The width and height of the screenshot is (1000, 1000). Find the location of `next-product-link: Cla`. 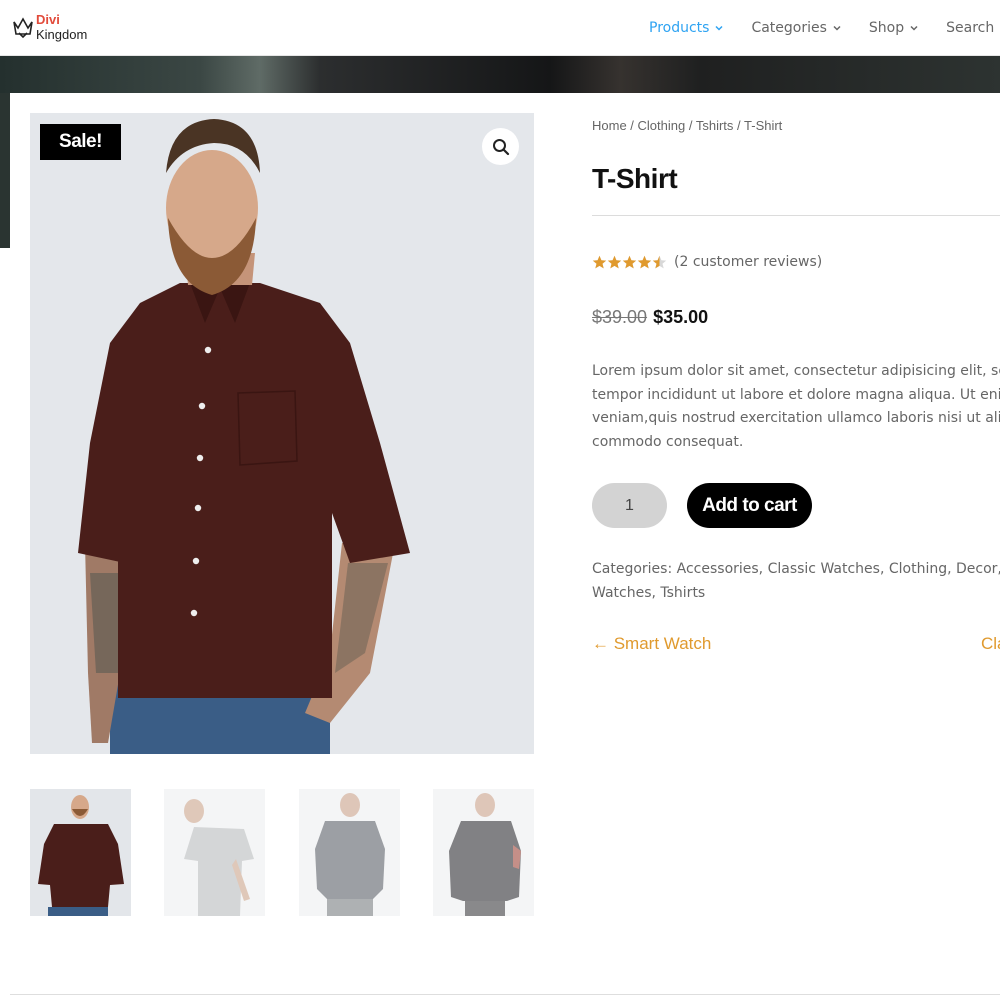

next-product-link: Cla is located at coordinates (990, 644).